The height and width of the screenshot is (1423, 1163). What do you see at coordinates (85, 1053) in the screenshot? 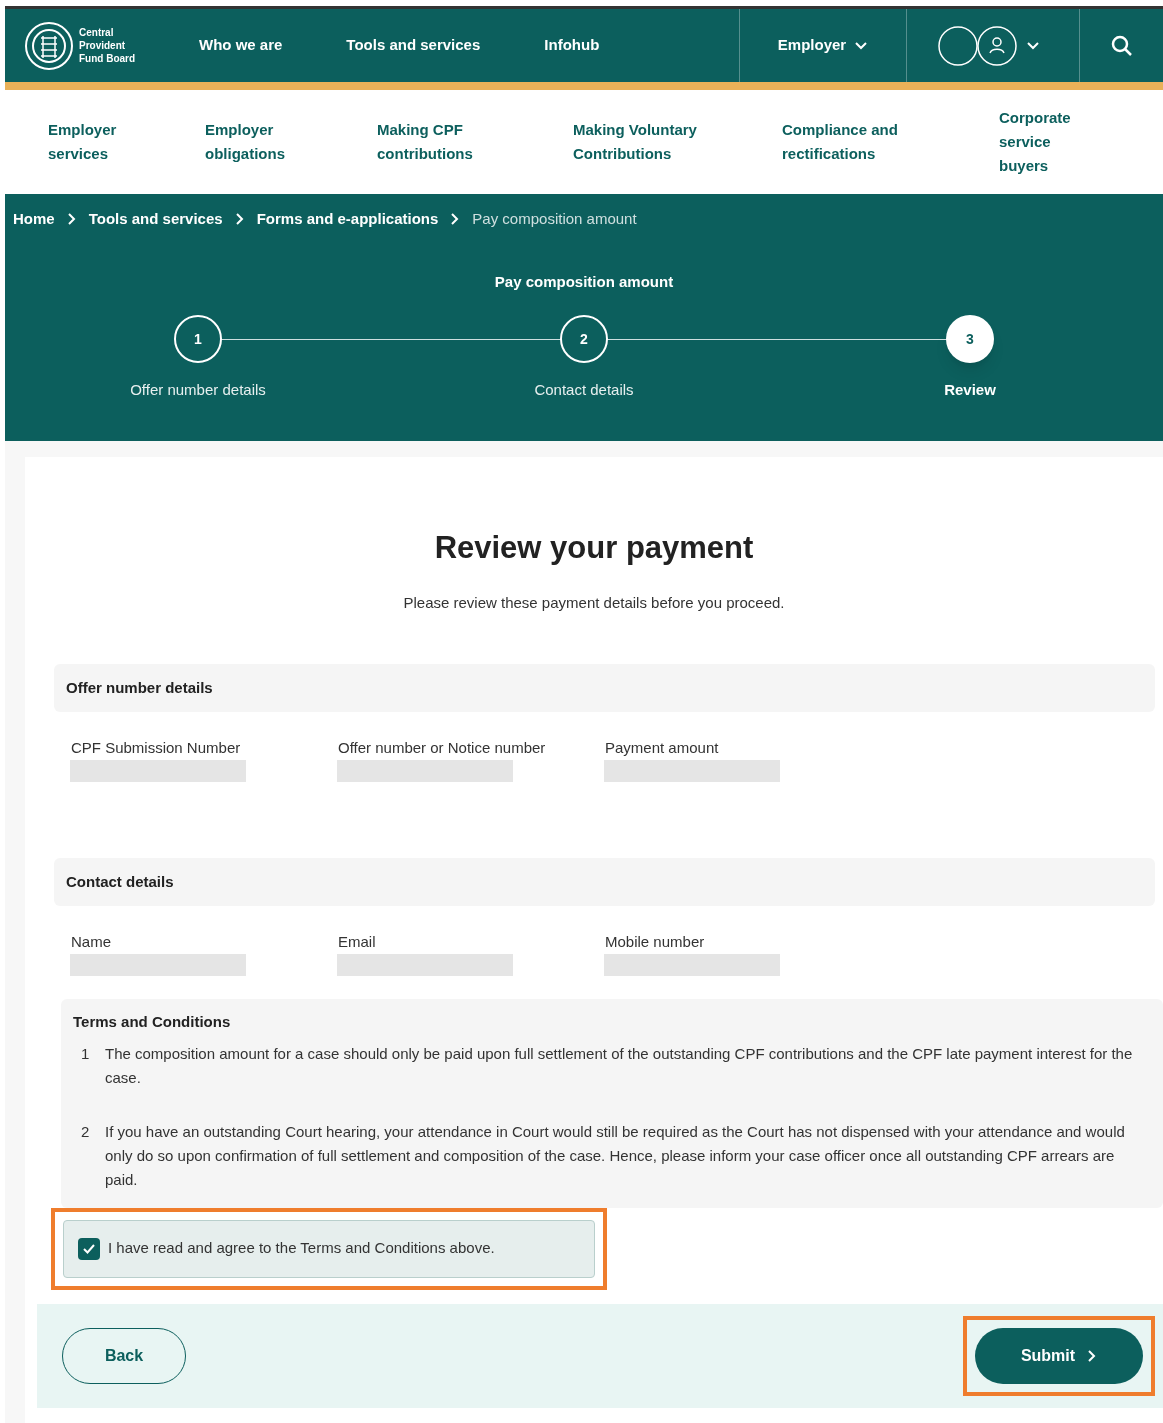
I see `list-number: 1` at bounding box center [85, 1053].